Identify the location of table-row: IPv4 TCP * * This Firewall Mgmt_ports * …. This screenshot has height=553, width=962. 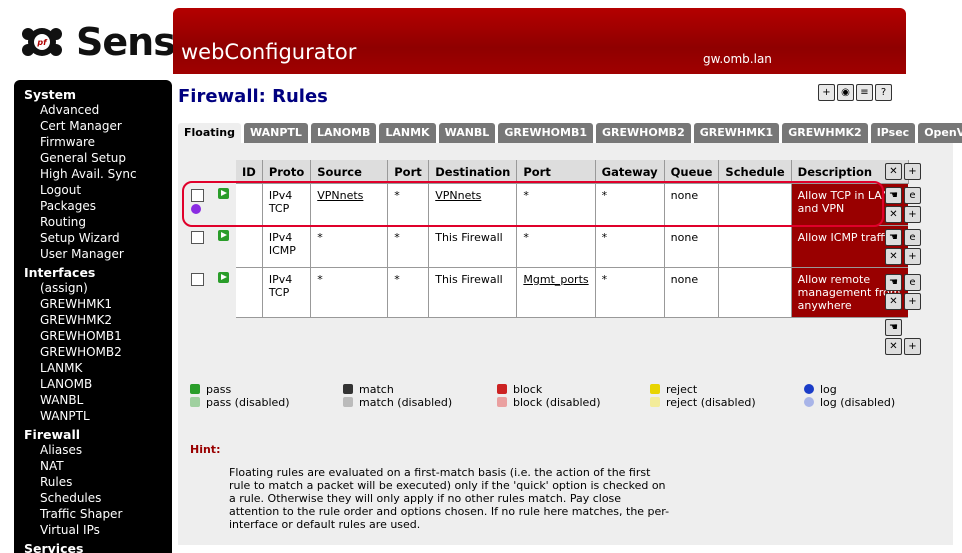
(572, 292).